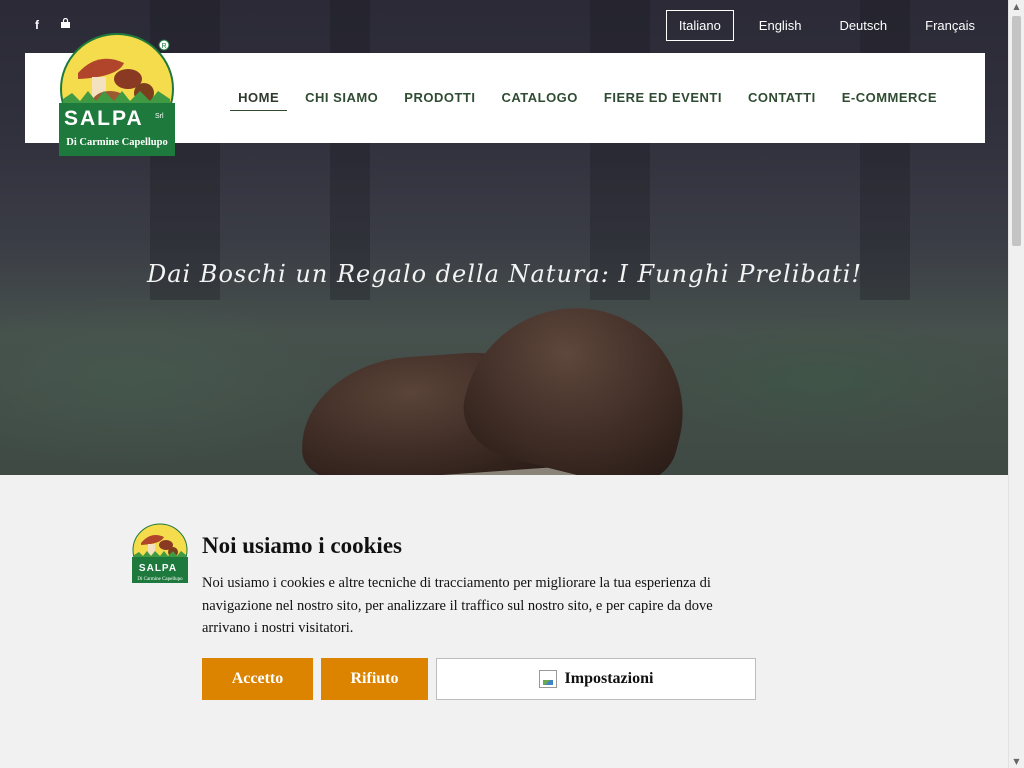  I want to click on lang-francais: Français, so click(950, 25).